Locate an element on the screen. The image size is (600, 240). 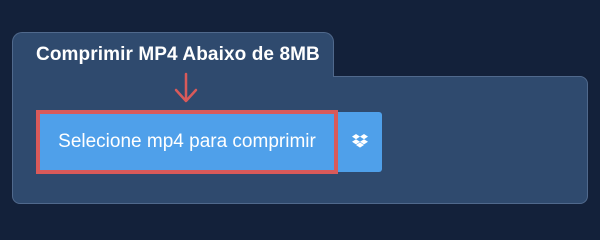
select-mp4-label: Selecione mp4 para comprimir is located at coordinates (187, 141).